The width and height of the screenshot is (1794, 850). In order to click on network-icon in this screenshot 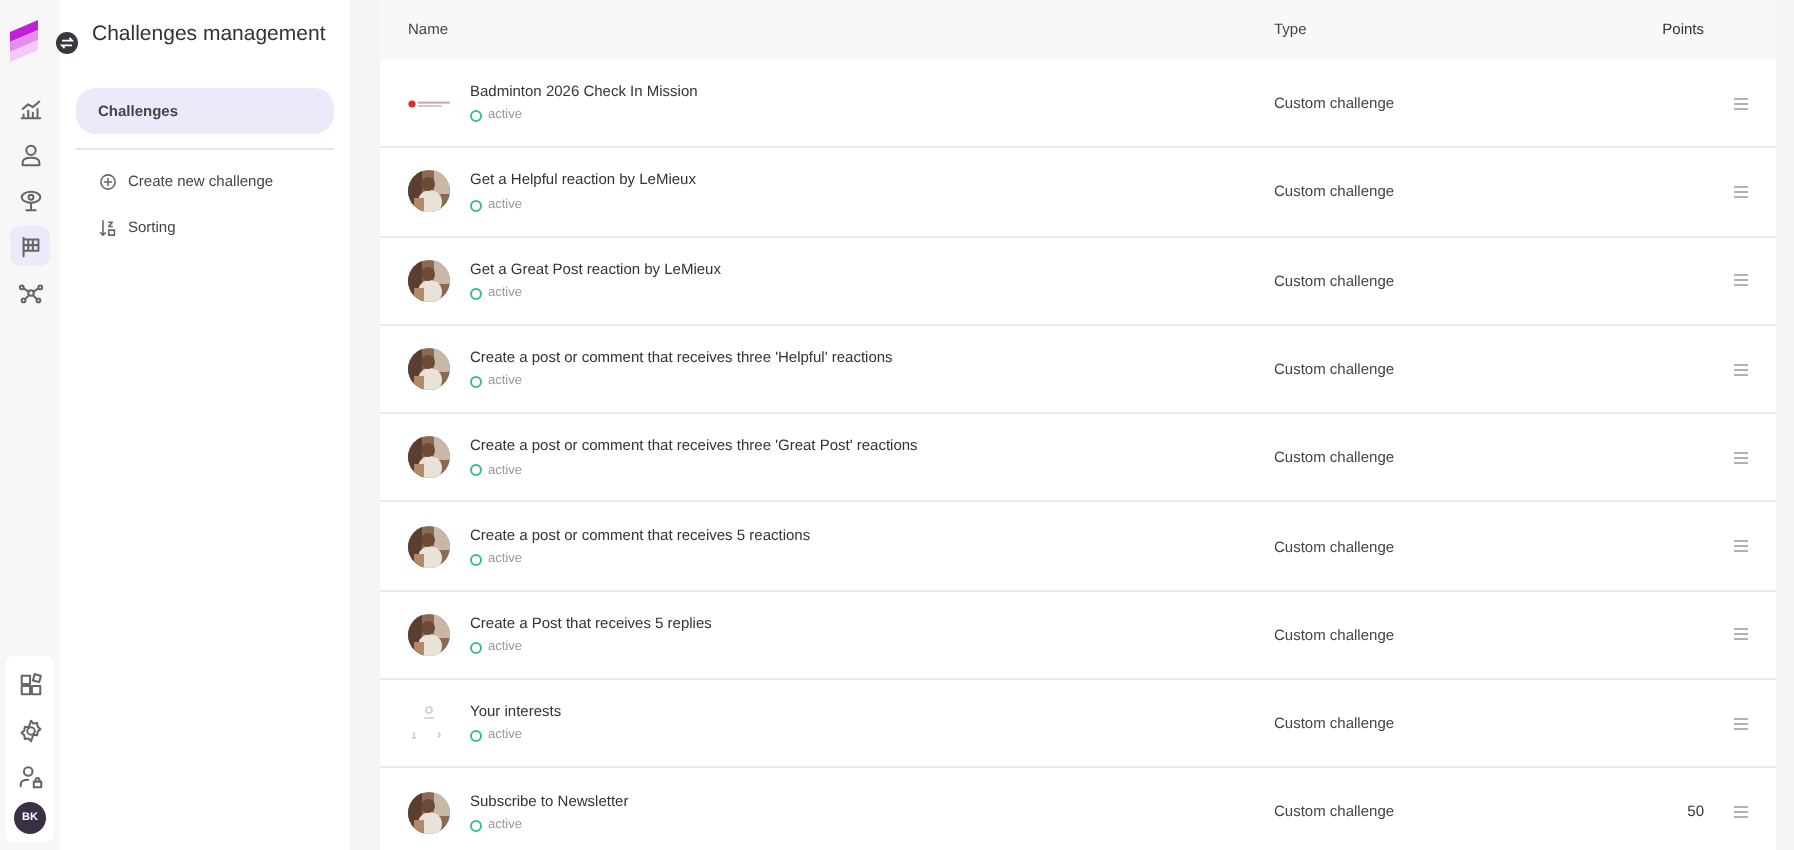, I will do `click(30, 292)`.